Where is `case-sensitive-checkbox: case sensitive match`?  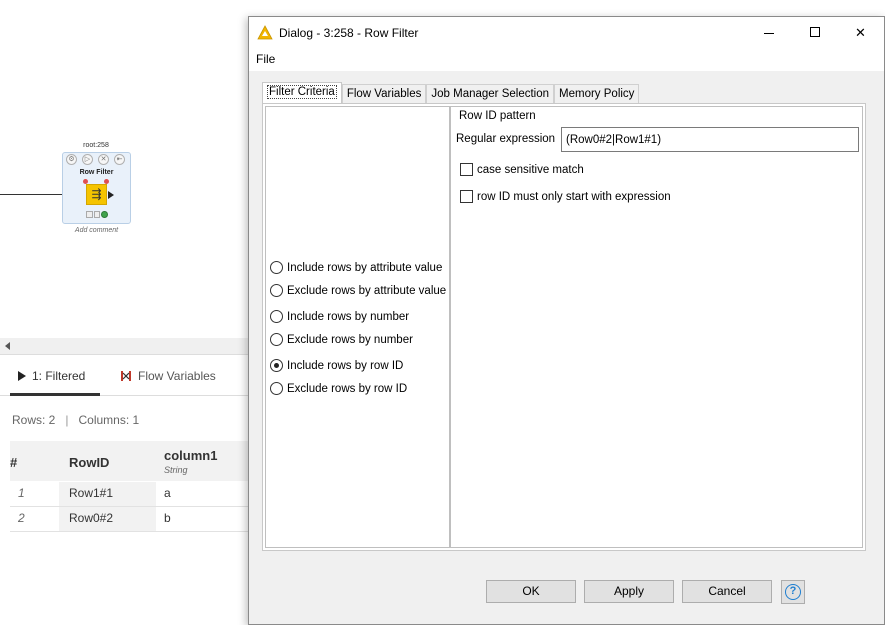 case-sensitive-checkbox: case sensitive match is located at coordinates (522, 169).